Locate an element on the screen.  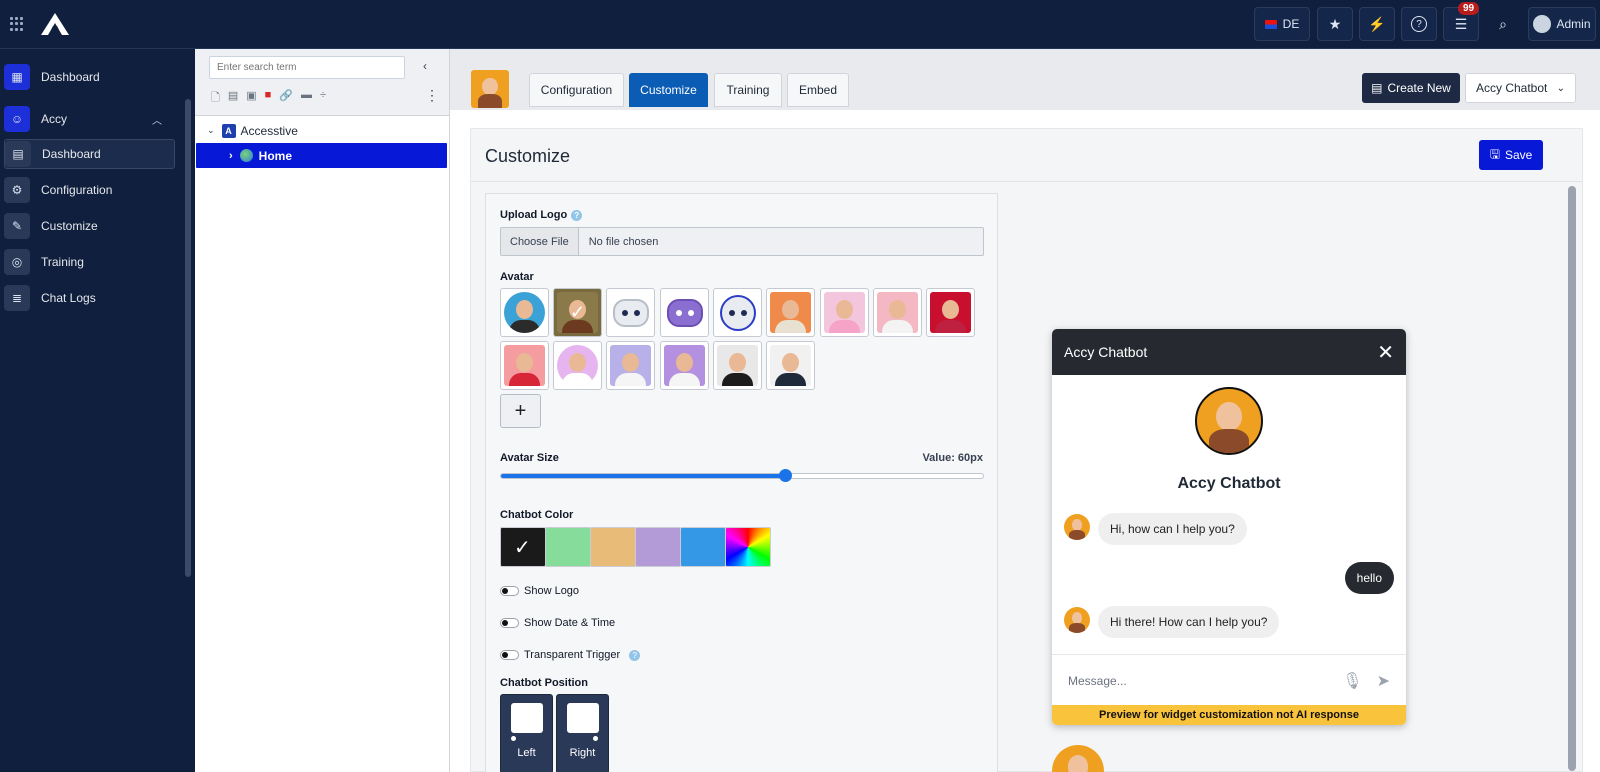
user-menu: Admin is located at coordinates (1562, 24).